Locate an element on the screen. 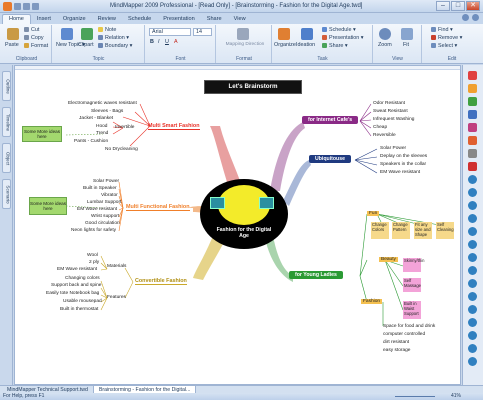 This screenshot has height=400, width=483. timeline-tab: Timeline is located at coordinates (6, 122).